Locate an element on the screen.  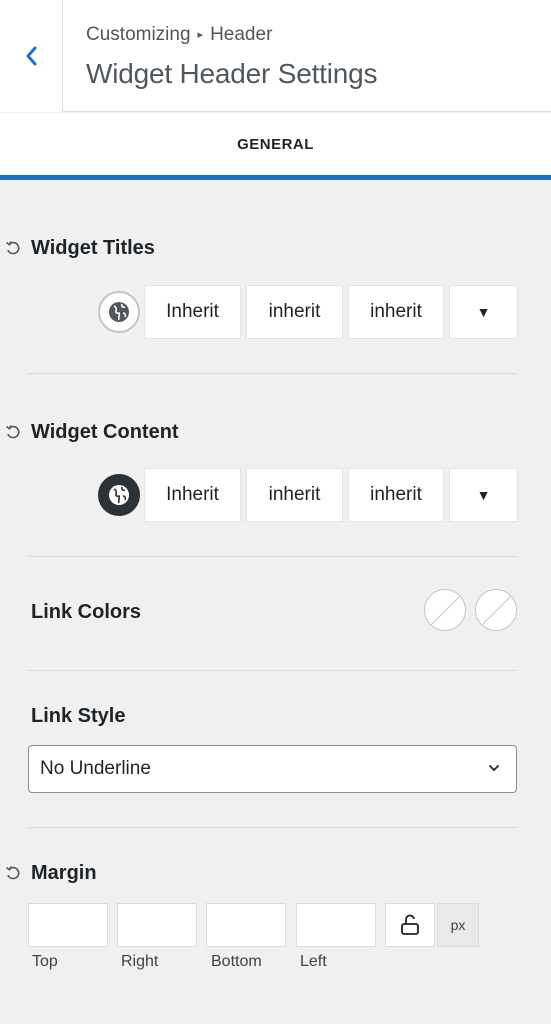
widget-titles-label: Widget Titles is located at coordinates (93, 248).